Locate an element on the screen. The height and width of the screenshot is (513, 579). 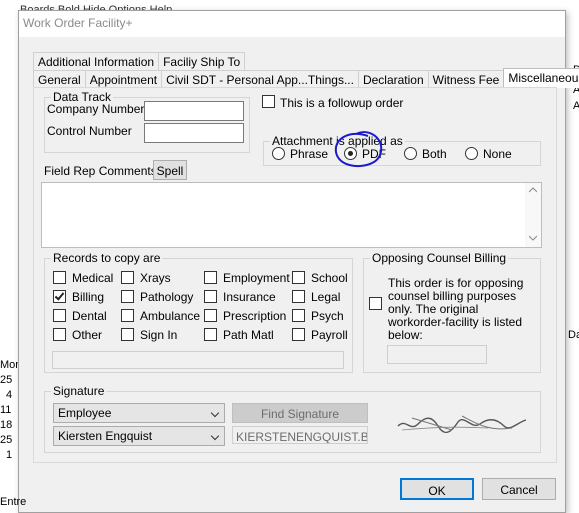
opposing-title: Opposing Counsel Billing is located at coordinates (439, 258).